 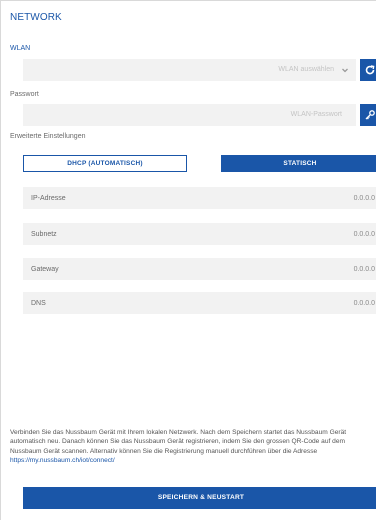 I want to click on wlan-label: WLAN, so click(x=20, y=48).